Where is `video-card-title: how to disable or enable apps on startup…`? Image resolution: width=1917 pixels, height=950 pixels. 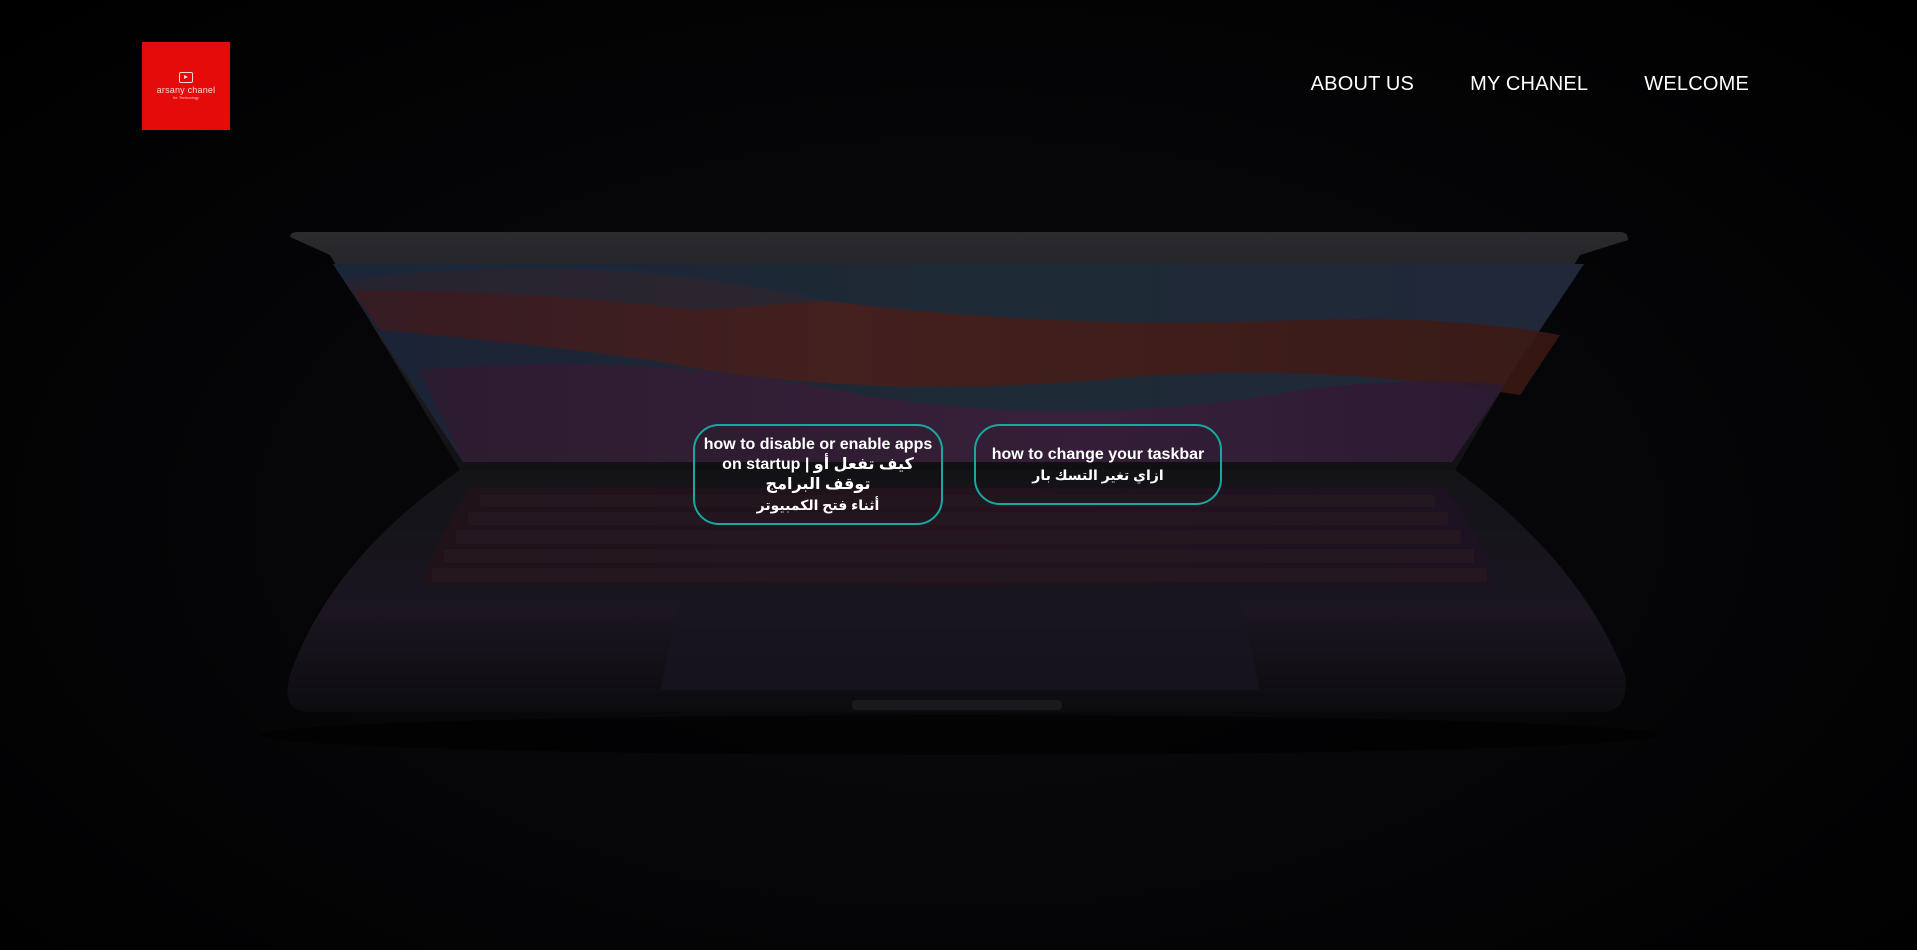
video-card-title: how to disable or enable apps on startup… is located at coordinates (818, 475).